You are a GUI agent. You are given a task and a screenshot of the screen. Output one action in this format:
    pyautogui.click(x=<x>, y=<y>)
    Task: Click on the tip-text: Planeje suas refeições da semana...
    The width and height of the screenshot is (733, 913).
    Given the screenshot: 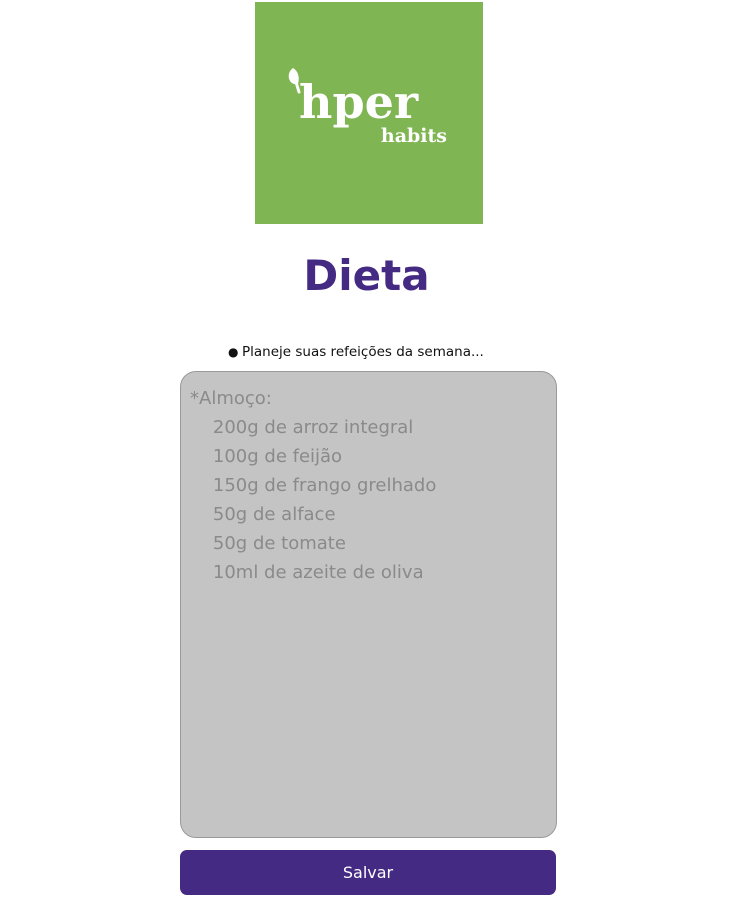 What is the action you would take?
    pyautogui.click(x=363, y=352)
    